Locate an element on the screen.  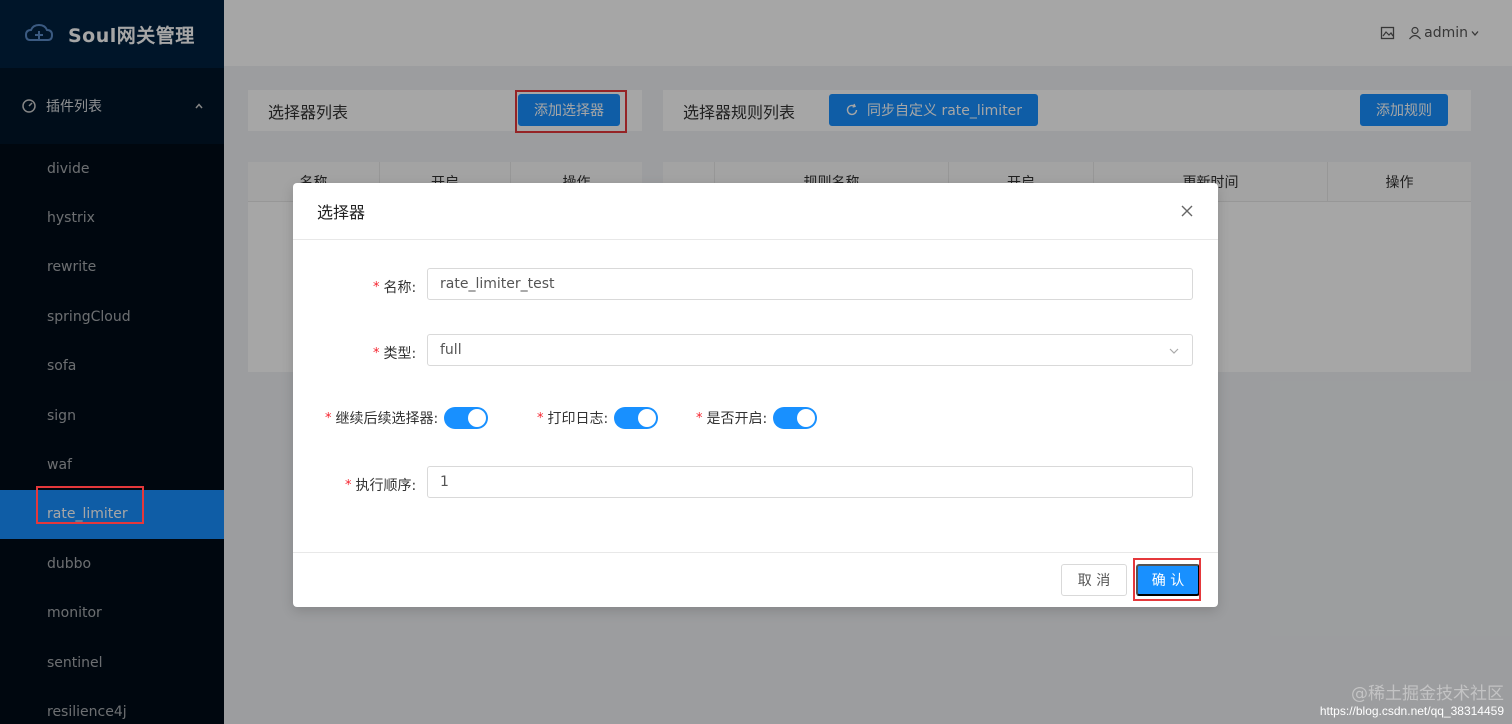
confirm-button: 确 认 is located at coordinates (1168, 580).